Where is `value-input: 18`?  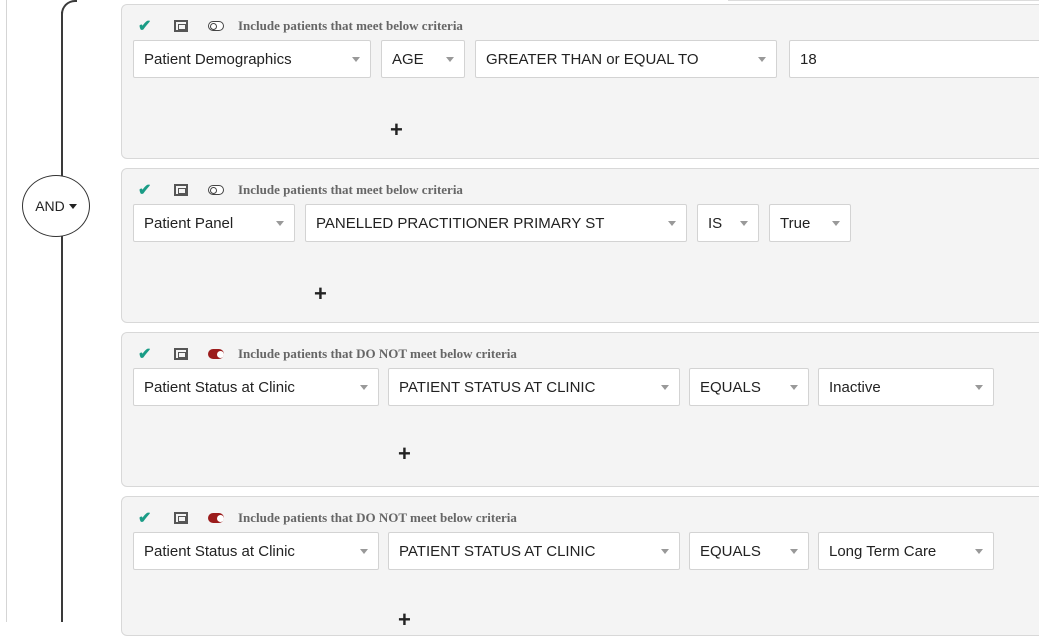 value-input: 18 is located at coordinates (914, 59).